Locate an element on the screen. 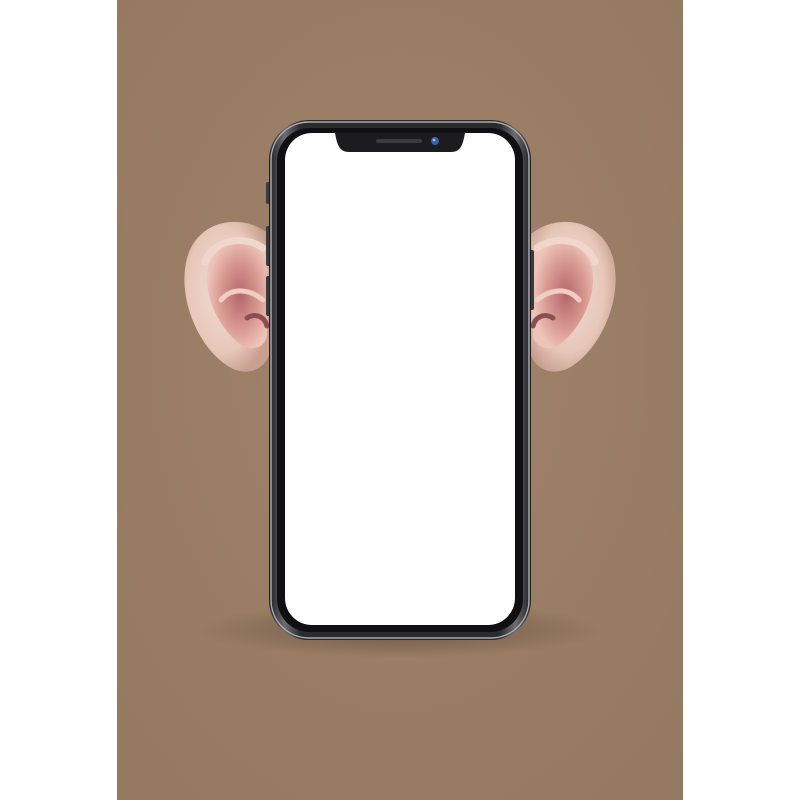 The width and height of the screenshot is (800, 800). front-camera is located at coordinates (435, 141).